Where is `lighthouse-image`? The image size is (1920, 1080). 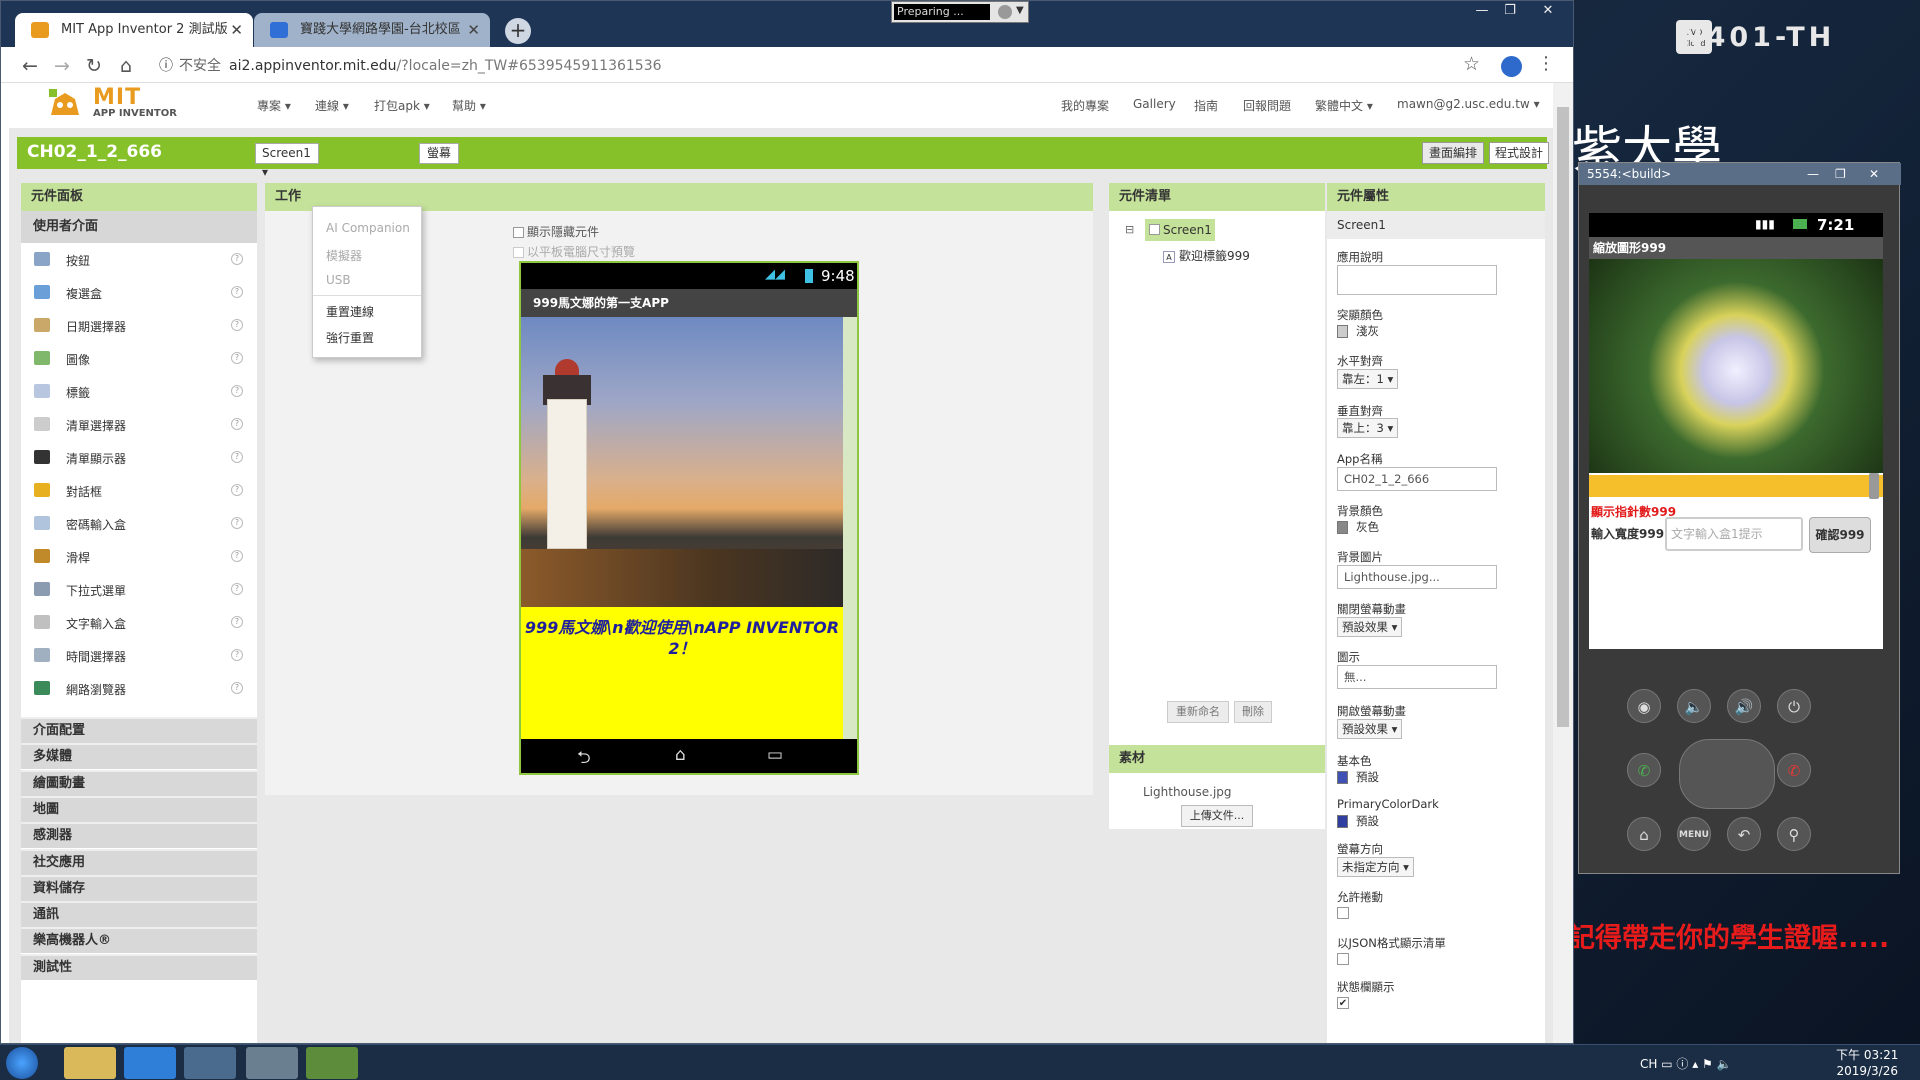 lighthouse-image is located at coordinates (682, 462).